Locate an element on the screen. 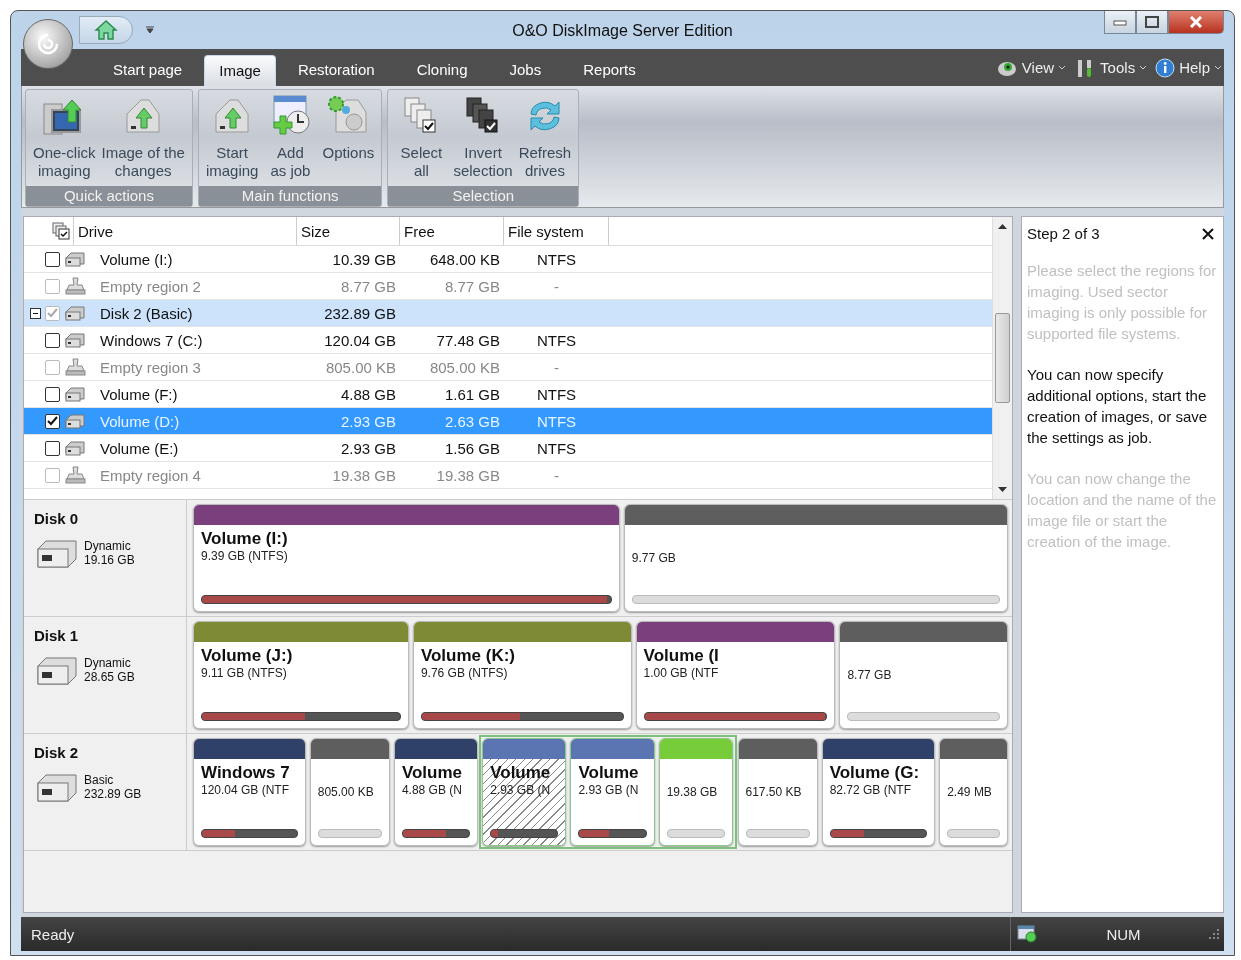  partition-info: 19.38 GB is located at coordinates (692, 792).